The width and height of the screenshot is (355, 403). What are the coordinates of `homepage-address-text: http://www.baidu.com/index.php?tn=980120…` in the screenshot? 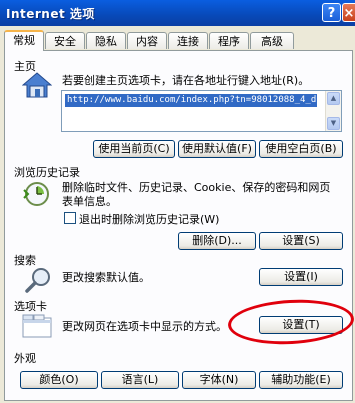 It's located at (191, 100).